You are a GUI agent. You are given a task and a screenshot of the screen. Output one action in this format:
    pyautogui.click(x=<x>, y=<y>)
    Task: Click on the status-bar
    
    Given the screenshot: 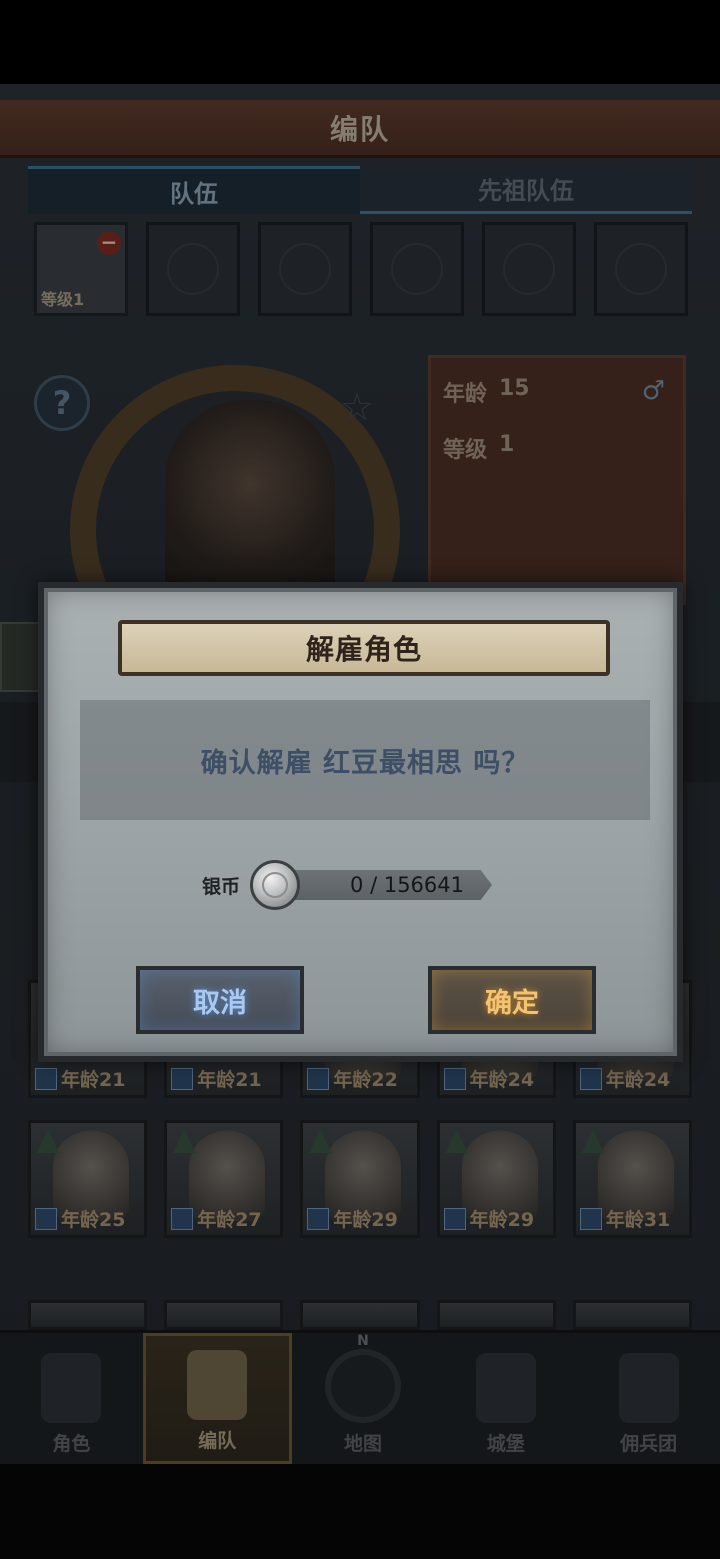 What is the action you would take?
    pyautogui.click(x=360, y=42)
    